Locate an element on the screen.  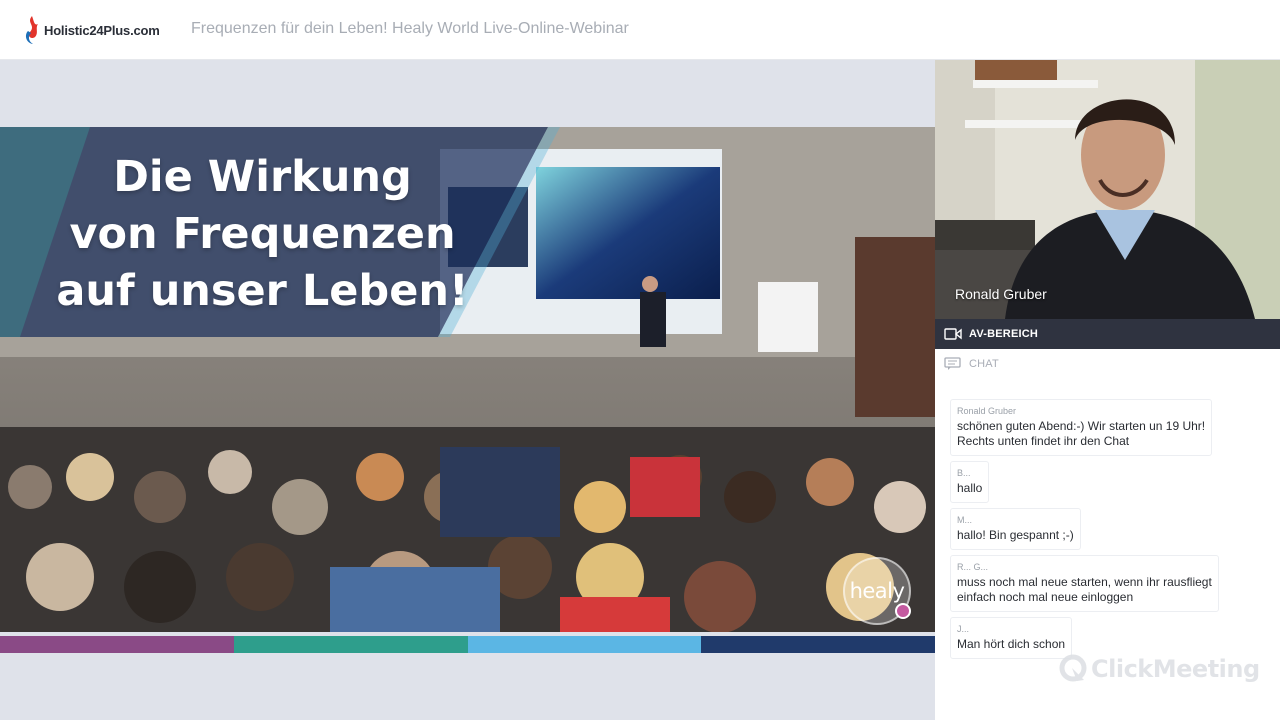
healy-logo-text: healy is located at coordinates (877, 591).